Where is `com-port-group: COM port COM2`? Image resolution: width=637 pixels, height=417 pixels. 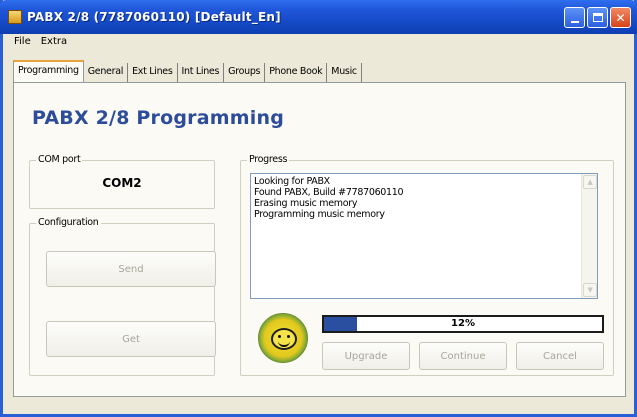
com-port-group: COM port COM2 is located at coordinates (122, 181).